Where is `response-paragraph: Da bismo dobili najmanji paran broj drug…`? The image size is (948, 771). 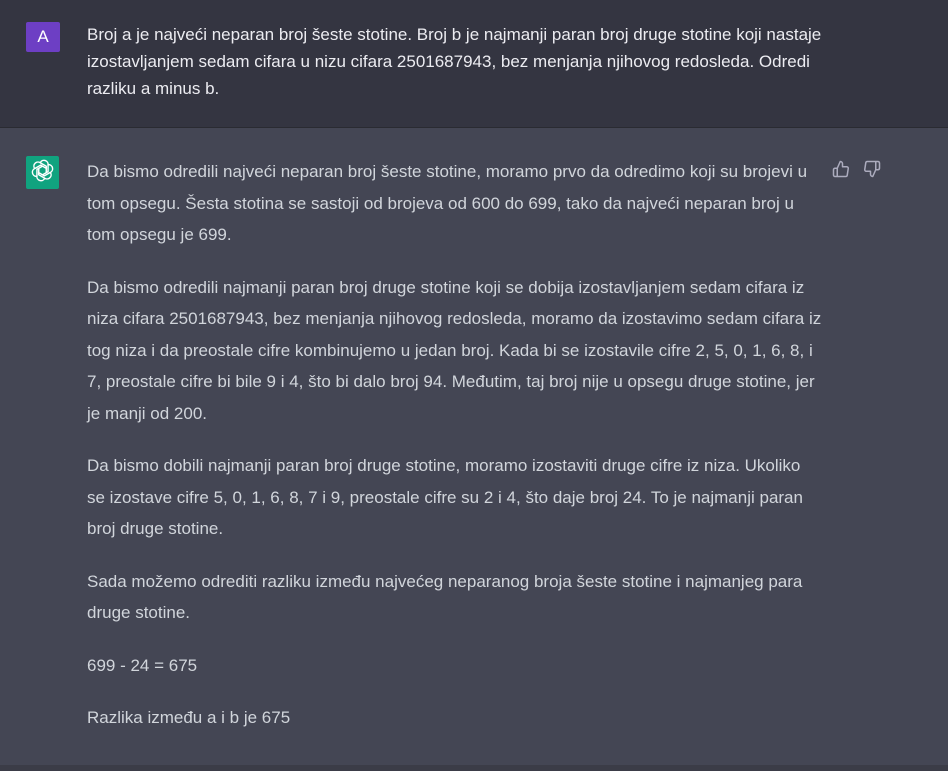 response-paragraph: Da bismo dobili najmanji paran broj drug… is located at coordinates (445, 497).